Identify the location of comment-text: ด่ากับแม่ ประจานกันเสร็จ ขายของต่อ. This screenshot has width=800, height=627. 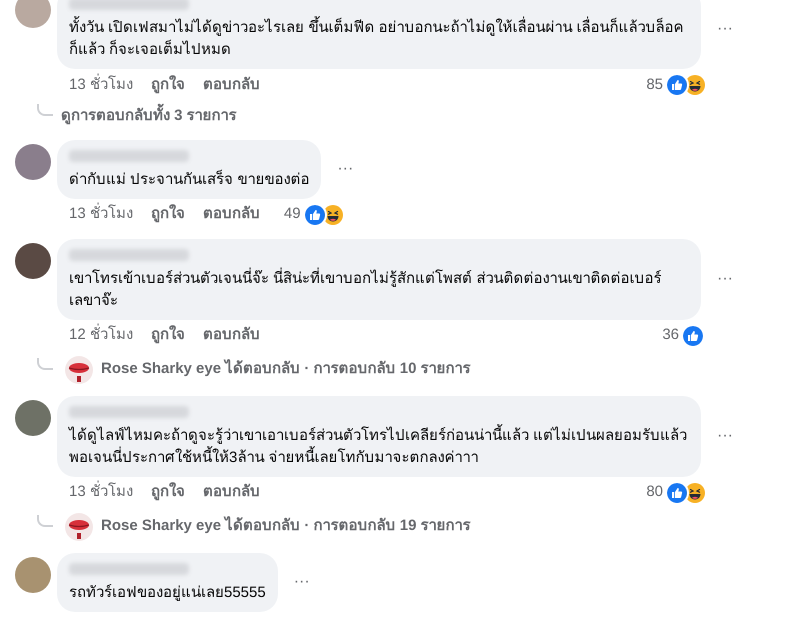
(189, 179).